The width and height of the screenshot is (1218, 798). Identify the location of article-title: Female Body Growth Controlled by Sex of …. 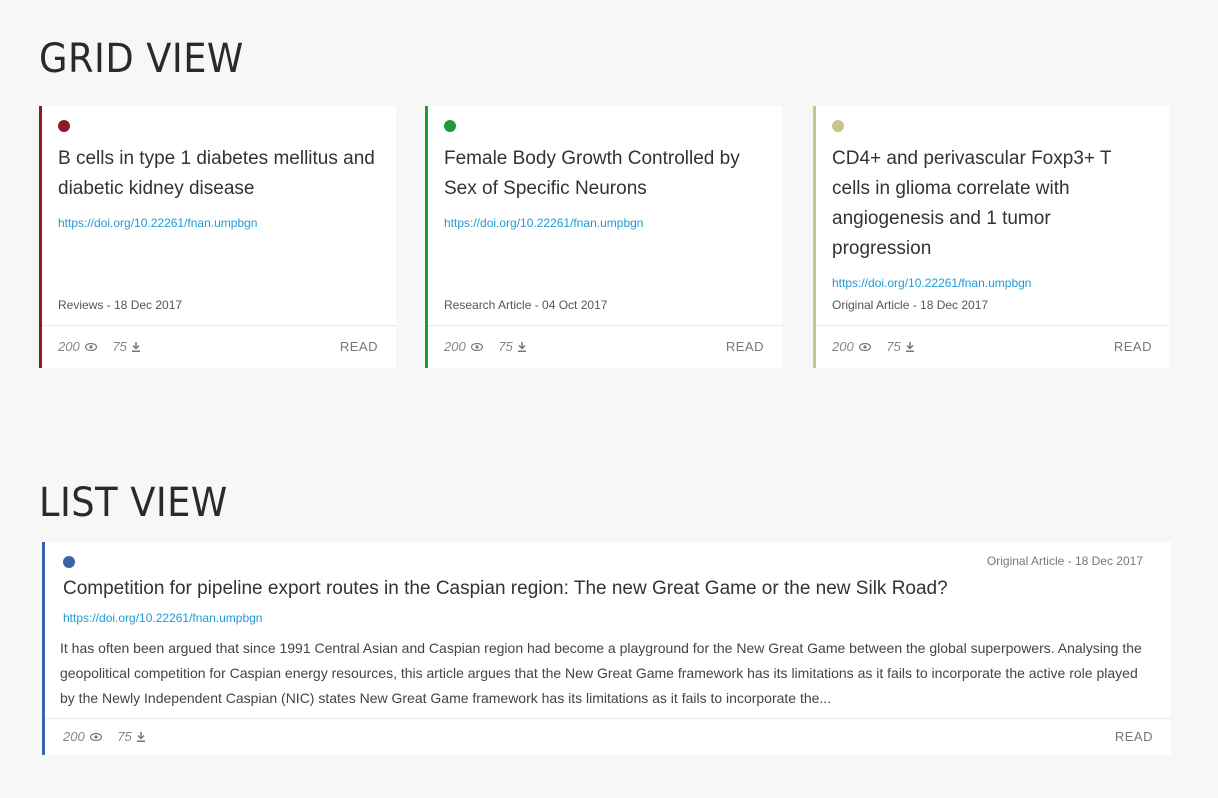
(604, 191).